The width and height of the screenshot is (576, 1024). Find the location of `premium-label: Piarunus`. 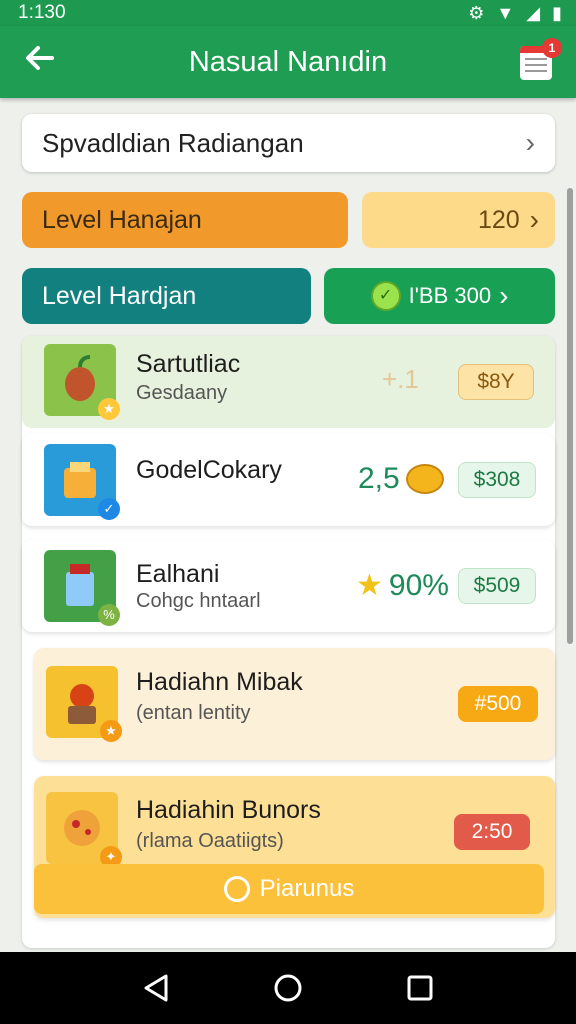

premium-label: Piarunus is located at coordinates (307, 888).